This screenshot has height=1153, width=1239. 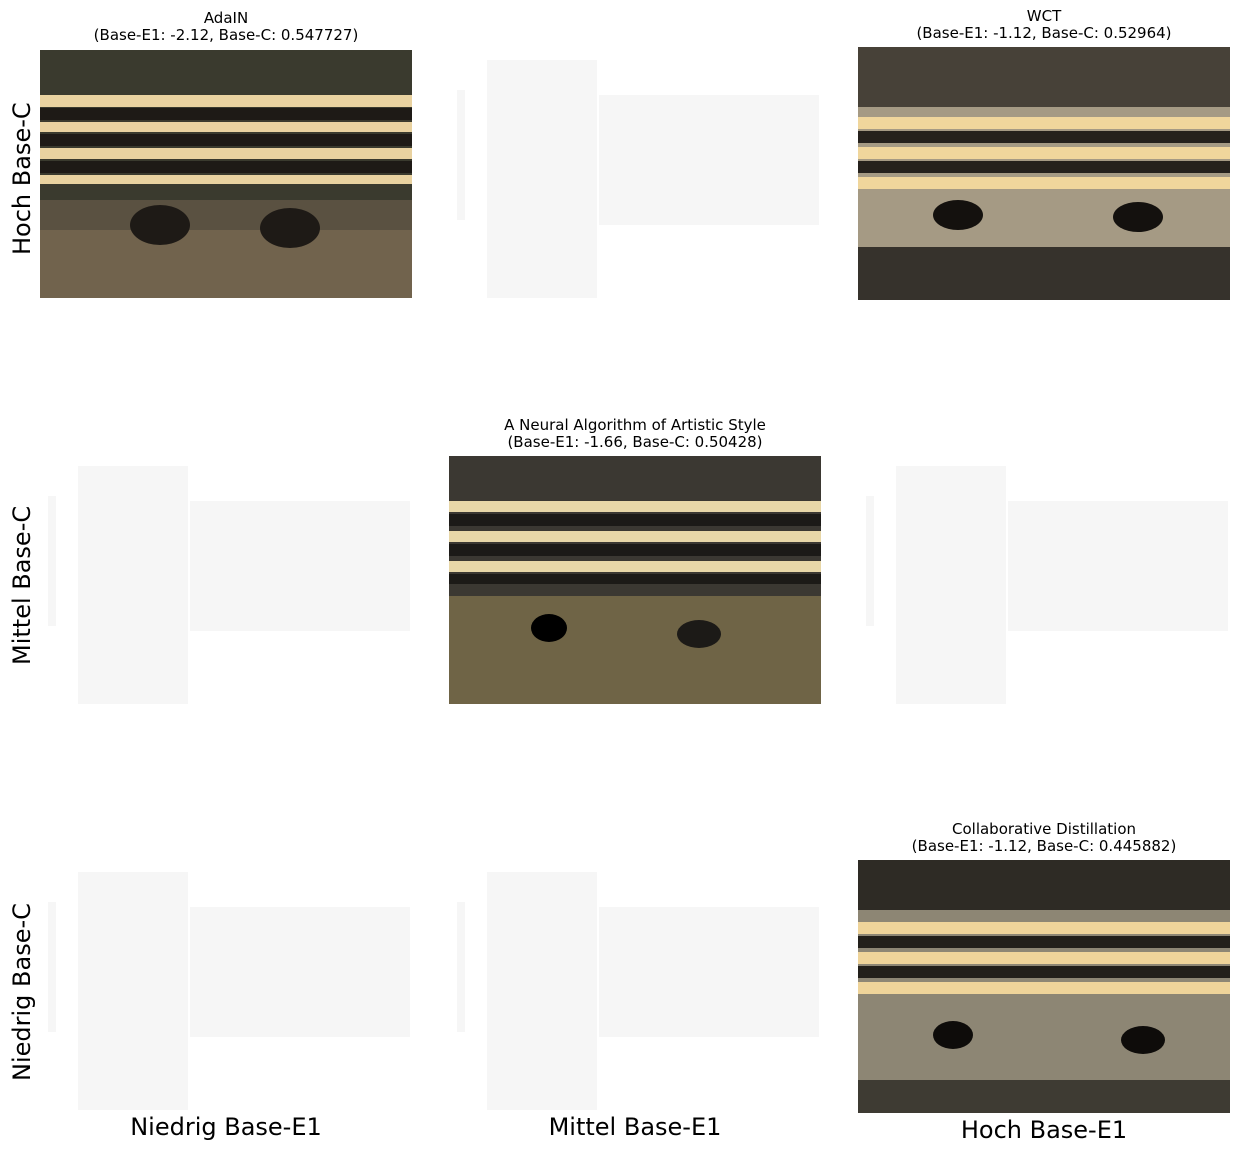 I want to click on col-label-mid: Mittel Base-E1, so click(x=635, y=1127).